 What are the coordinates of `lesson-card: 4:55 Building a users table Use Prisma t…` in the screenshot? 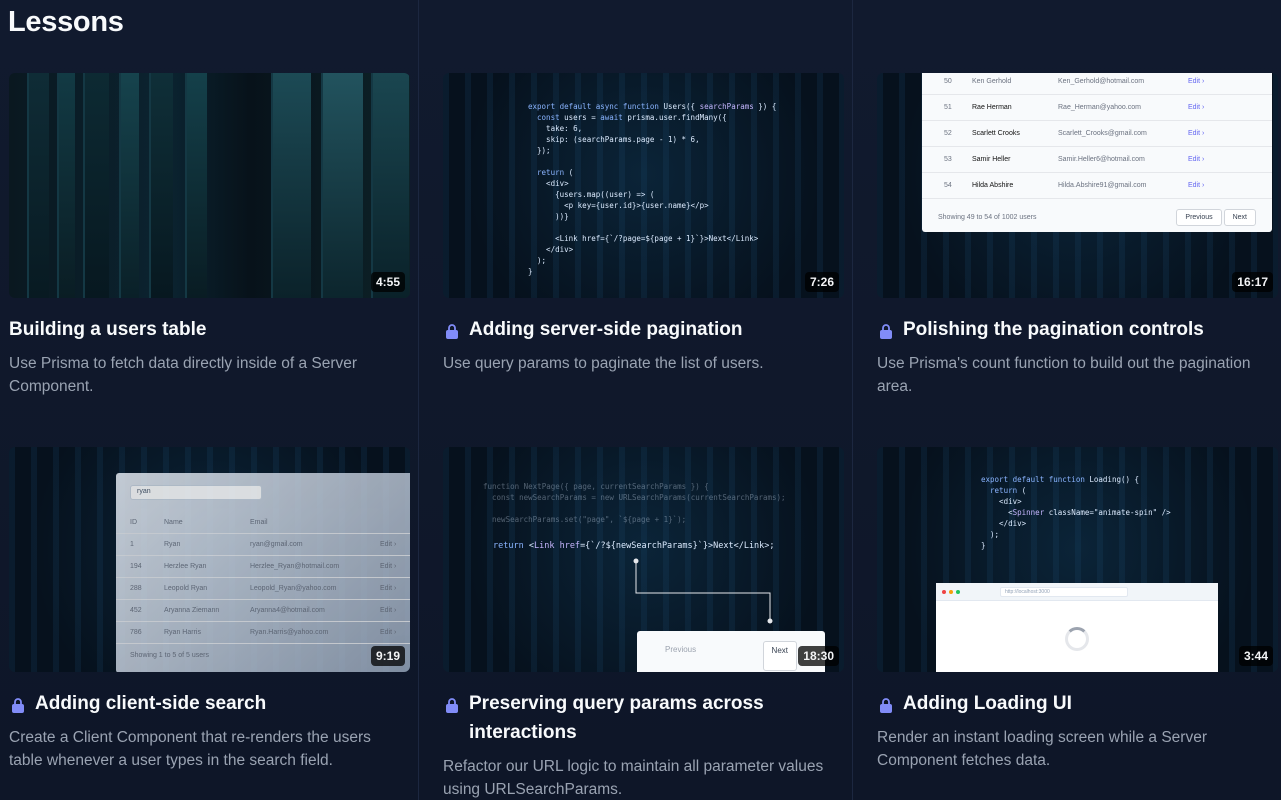 It's located at (209, 260).